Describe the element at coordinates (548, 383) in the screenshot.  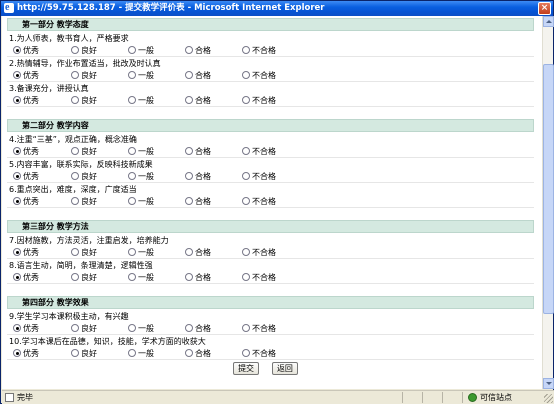
I see `scroll-down-arrow-icon` at that location.